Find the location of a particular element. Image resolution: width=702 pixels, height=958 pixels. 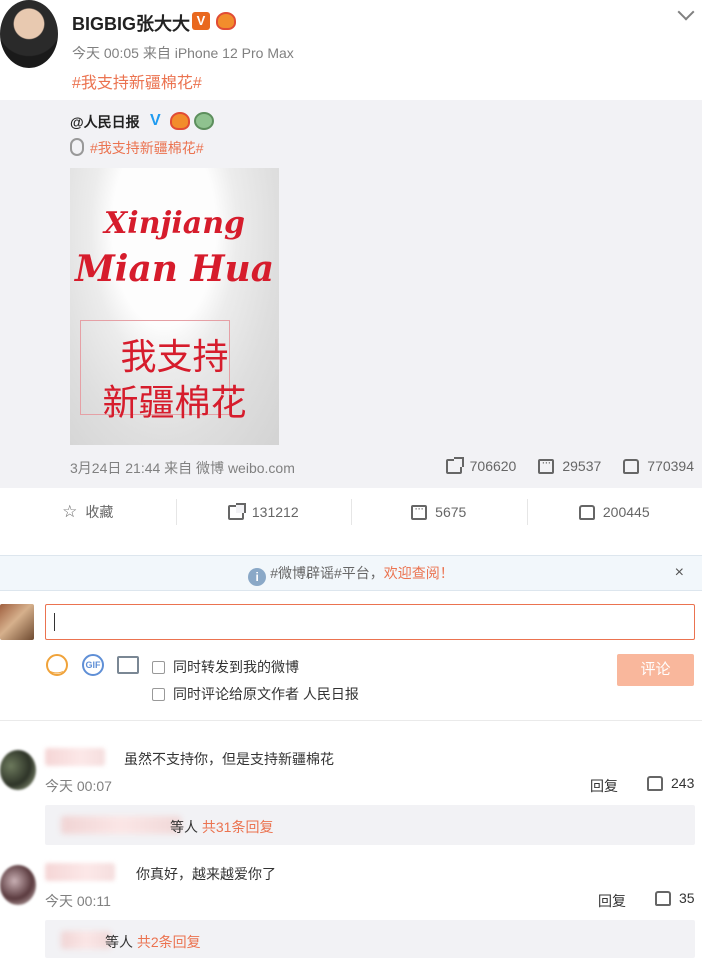

comment-like-button: 35 is located at coordinates (675, 898).